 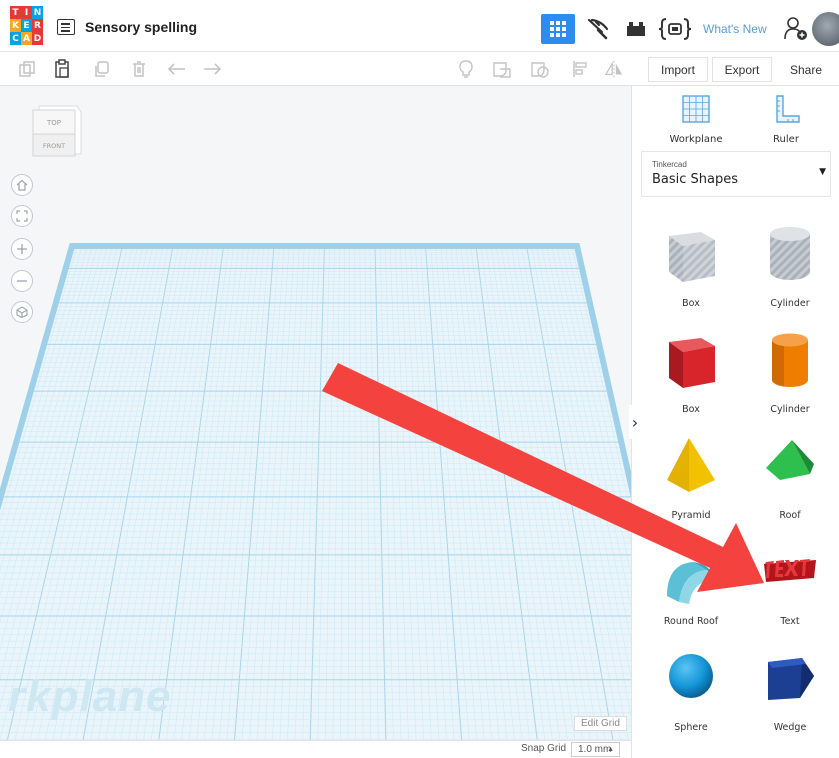 What do you see at coordinates (37, 38) in the screenshot?
I see `logo-letter: D` at bounding box center [37, 38].